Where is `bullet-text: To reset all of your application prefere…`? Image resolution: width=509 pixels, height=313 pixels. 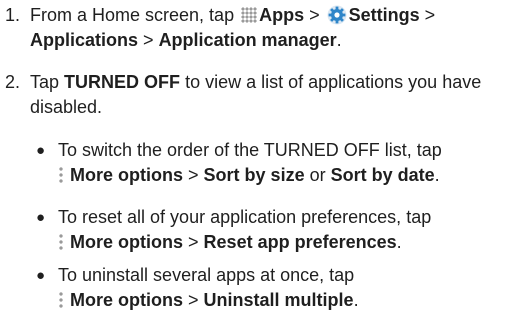
bullet-text: To reset all of your application prefere… is located at coordinates (282, 230).